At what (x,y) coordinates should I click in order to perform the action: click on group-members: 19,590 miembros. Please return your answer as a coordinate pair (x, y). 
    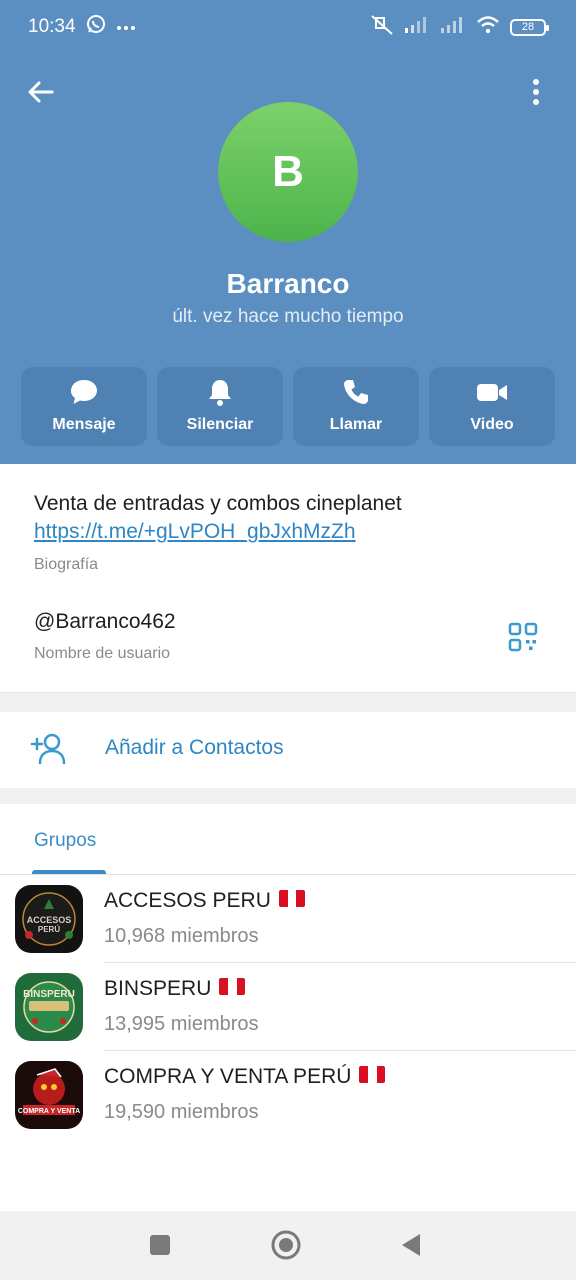
    Looking at the image, I should click on (181, 1112).